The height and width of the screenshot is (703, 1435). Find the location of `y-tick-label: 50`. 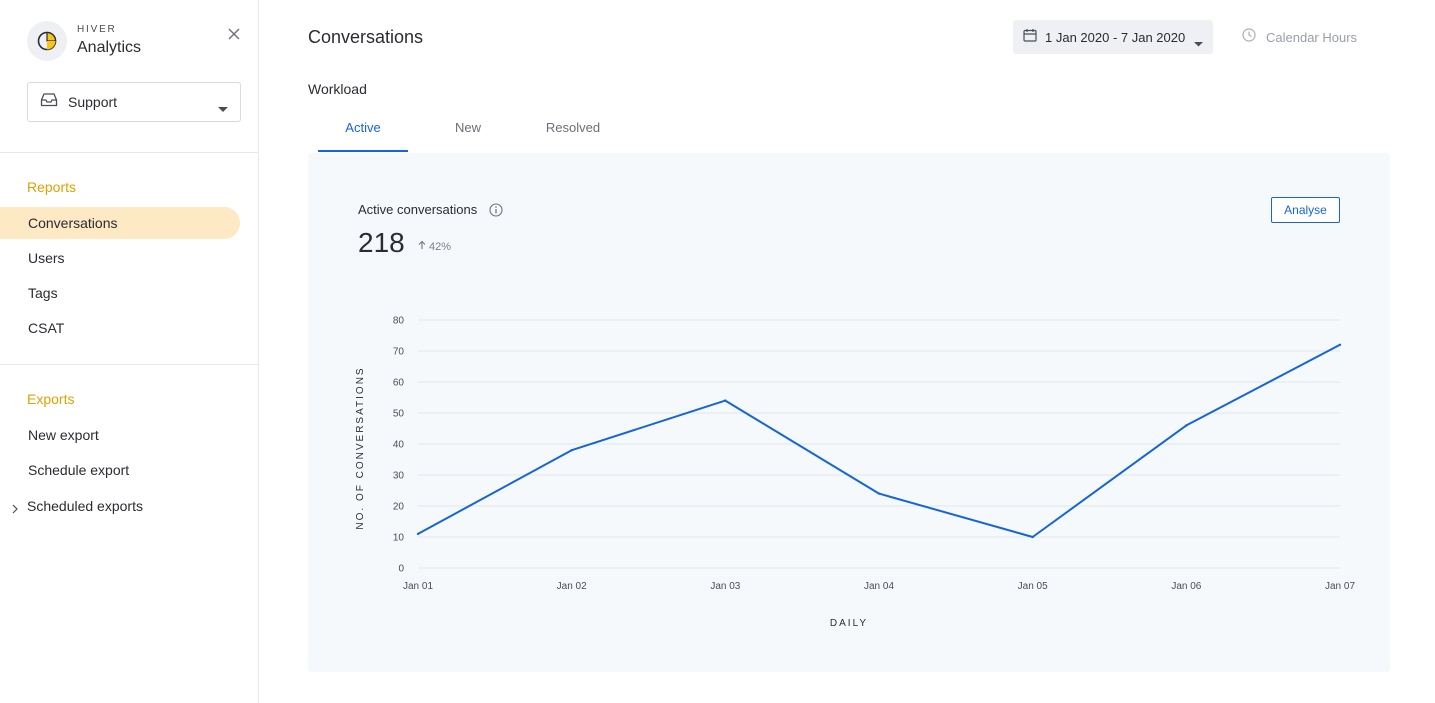

y-tick-label: 50 is located at coordinates (399, 414).